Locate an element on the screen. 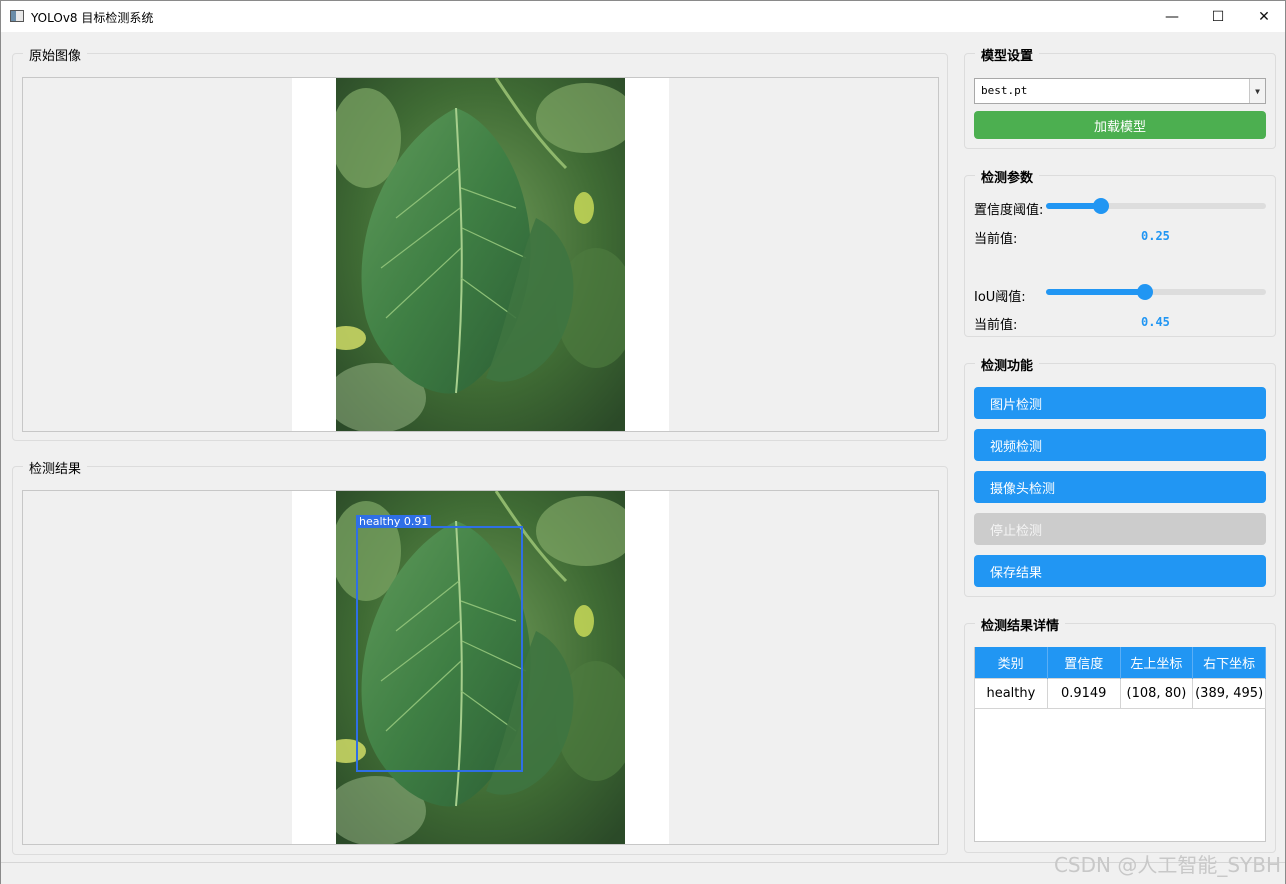 Image resolution: width=1286 pixels, height=884 pixels. result-image-title: 检测结果 is located at coordinates (55, 467).